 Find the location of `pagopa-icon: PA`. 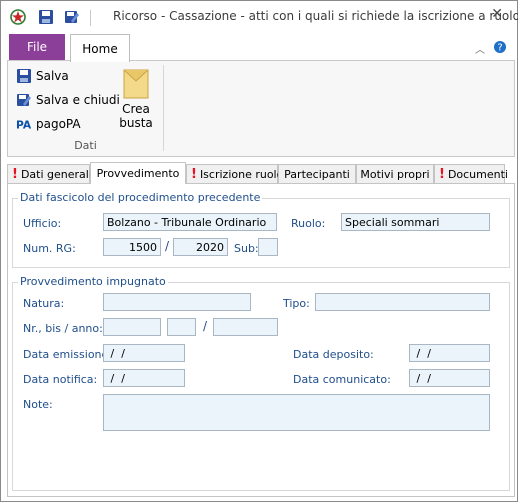

pagopa-icon: PA is located at coordinates (24, 124).